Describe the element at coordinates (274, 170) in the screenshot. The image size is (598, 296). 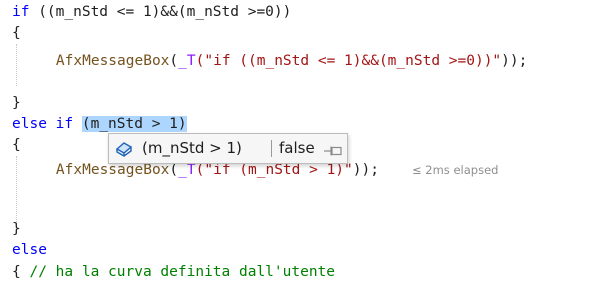
I see `string-literal: ("if (m_nStd > 1)"` at that location.